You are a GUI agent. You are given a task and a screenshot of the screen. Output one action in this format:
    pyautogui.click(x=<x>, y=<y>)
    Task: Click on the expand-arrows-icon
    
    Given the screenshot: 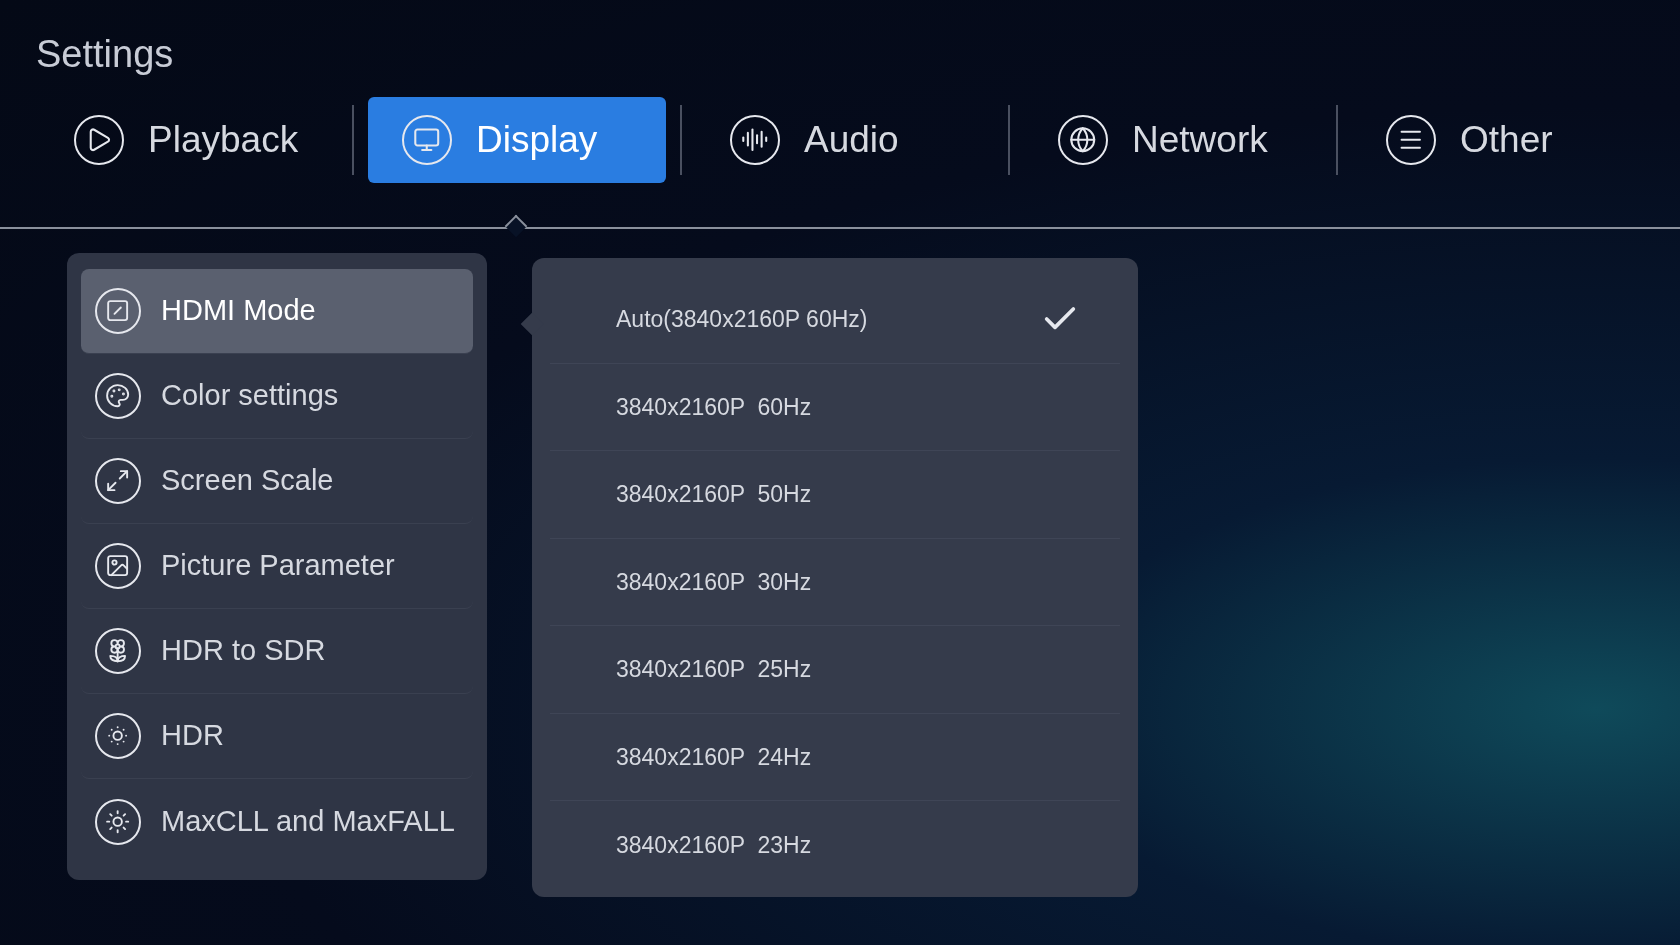 What is the action you would take?
    pyautogui.click(x=118, y=481)
    